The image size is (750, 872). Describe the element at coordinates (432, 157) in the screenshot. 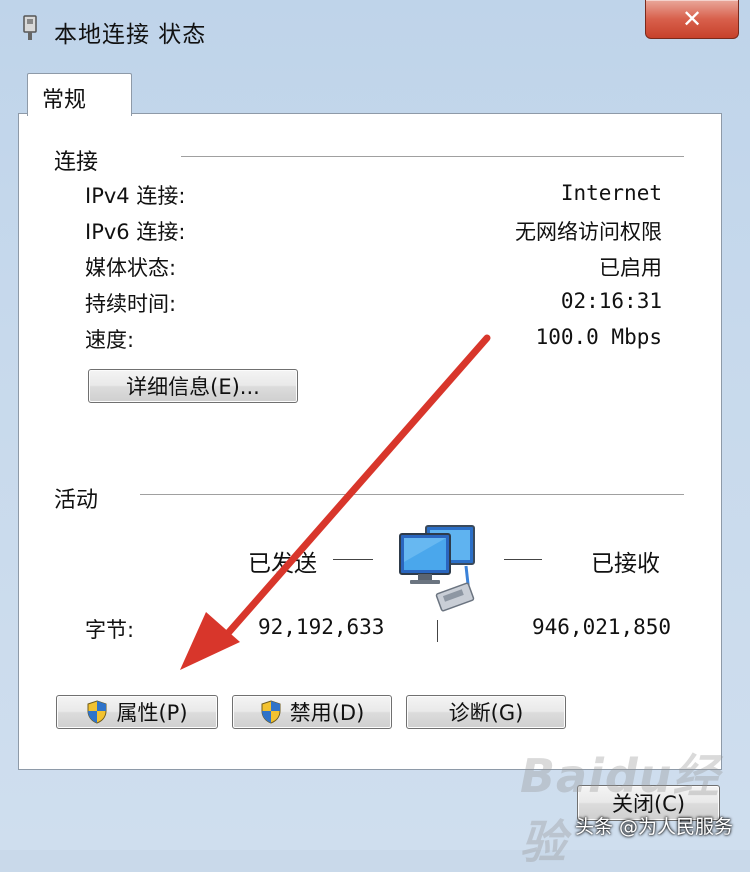

I see `connection-divider` at that location.